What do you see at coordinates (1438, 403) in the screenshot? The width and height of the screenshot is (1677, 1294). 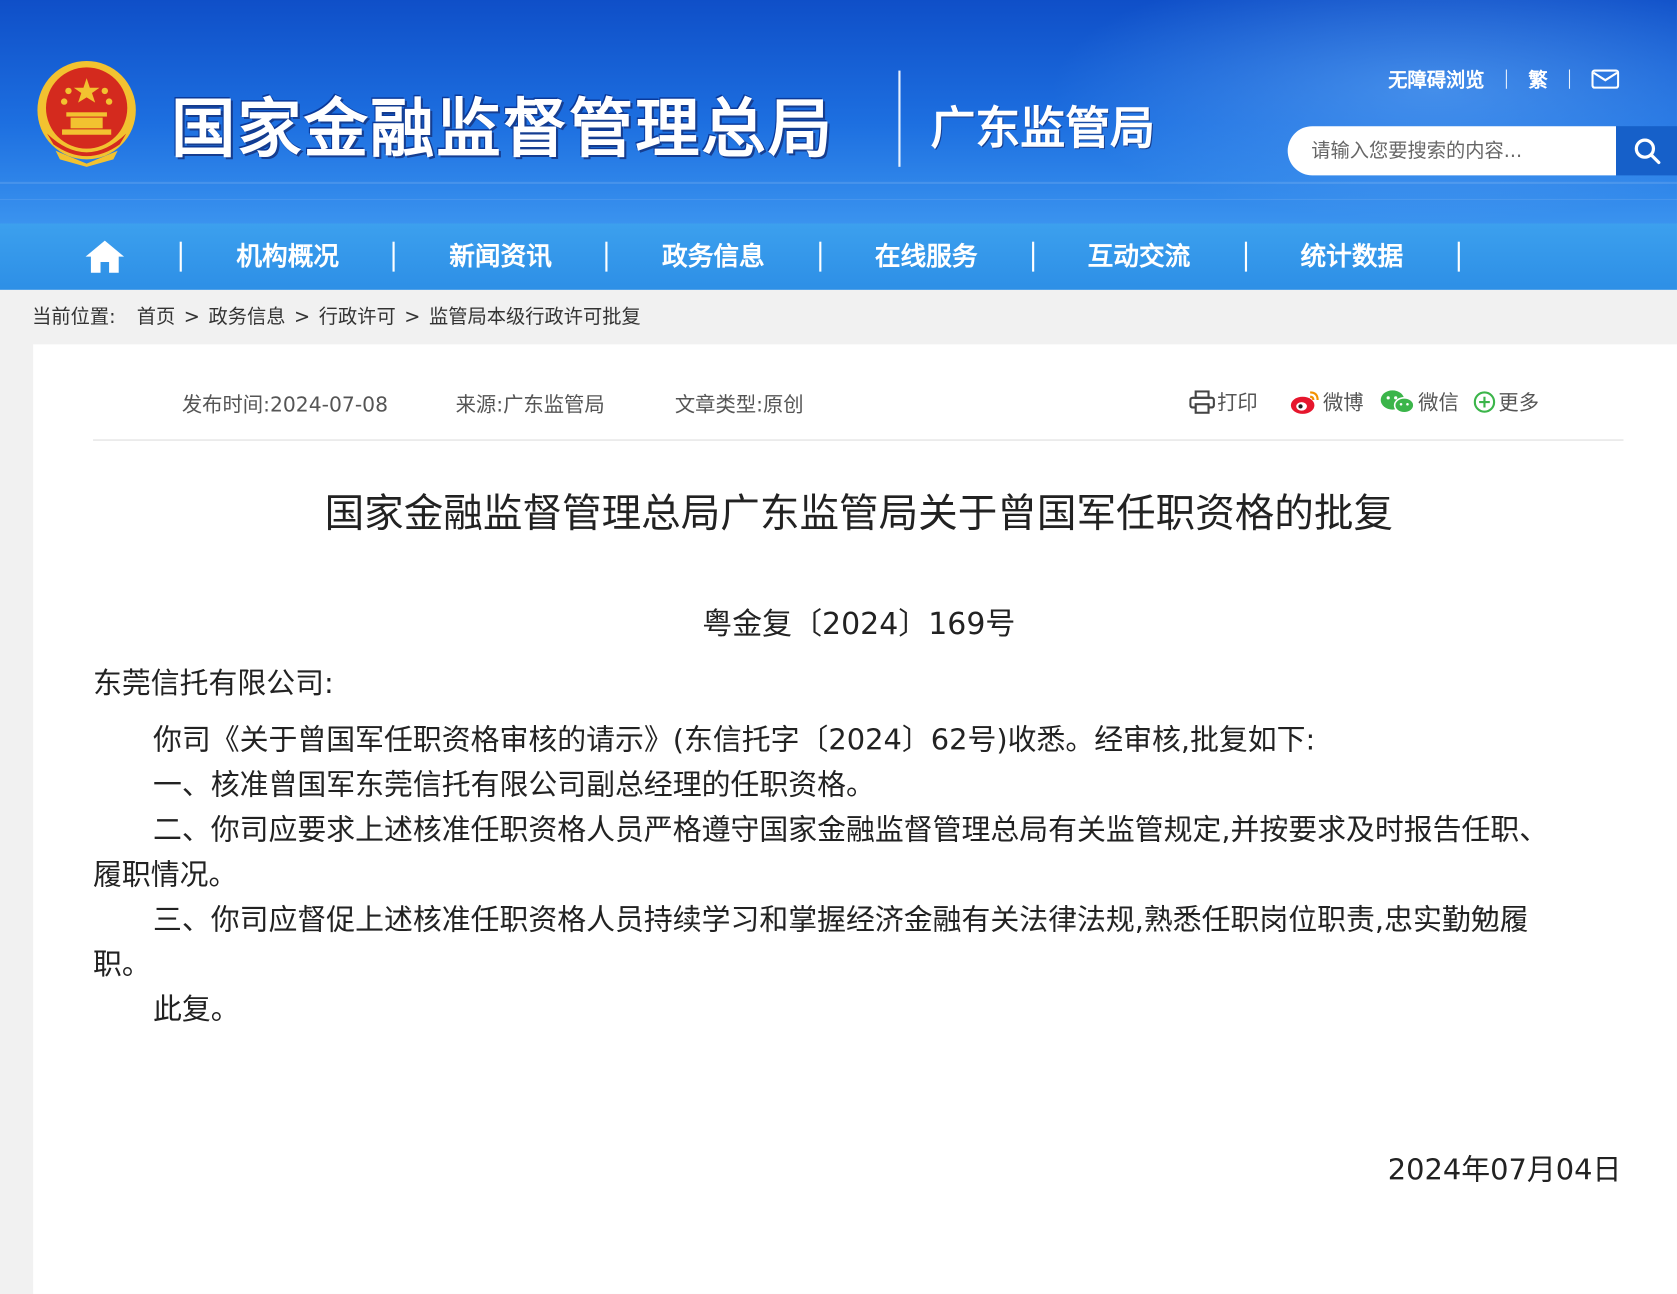 I see `wechat-label: 微信` at bounding box center [1438, 403].